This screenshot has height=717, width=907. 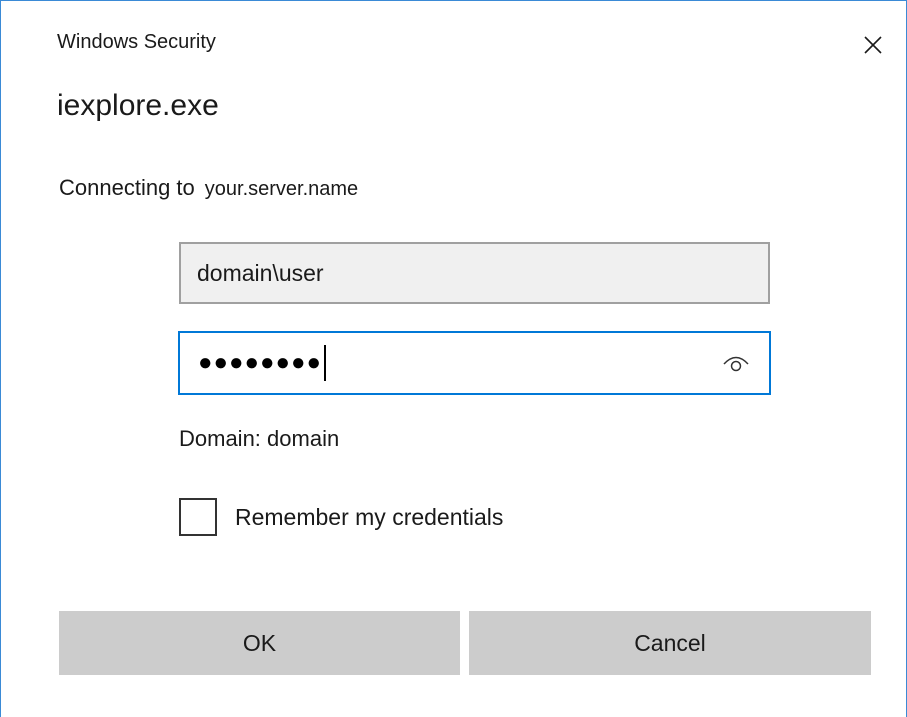 I want to click on reveal-password-button, so click(x=736, y=363).